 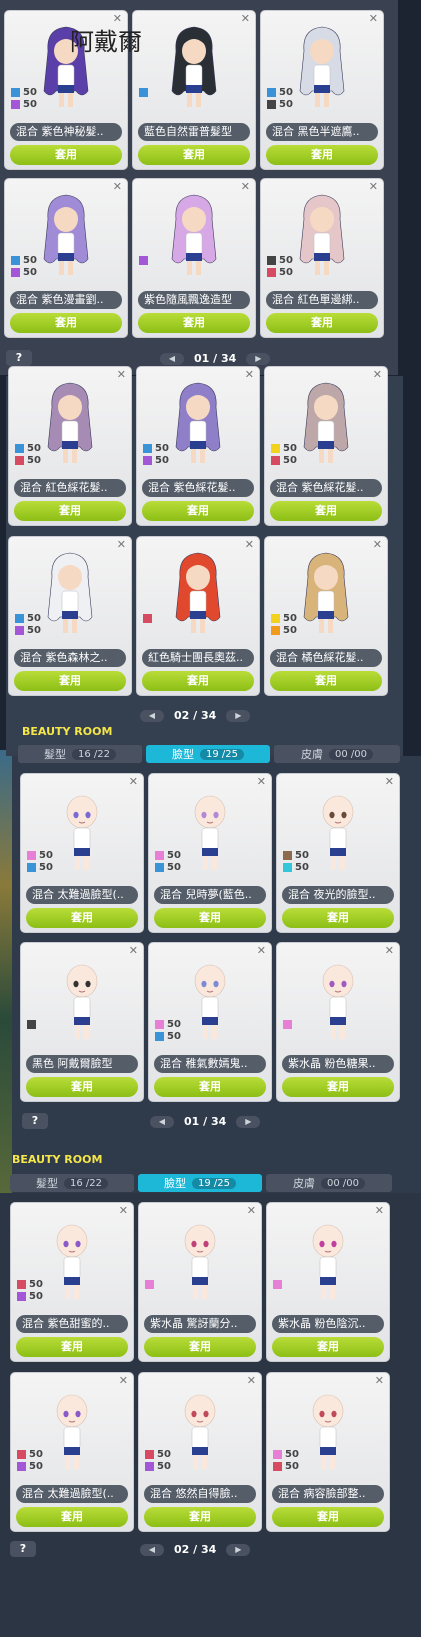 What do you see at coordinates (24, 260) in the screenshot?
I see `color-swatch: 50` at bounding box center [24, 260].